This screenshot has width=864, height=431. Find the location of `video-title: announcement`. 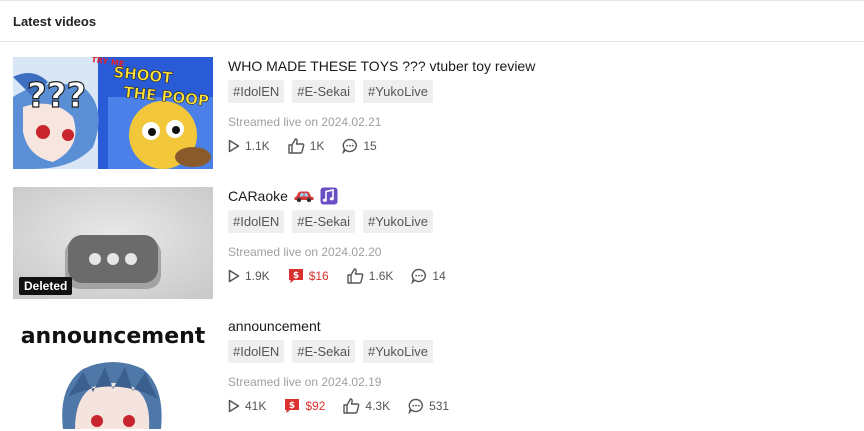

video-title: announcement is located at coordinates (528, 326).